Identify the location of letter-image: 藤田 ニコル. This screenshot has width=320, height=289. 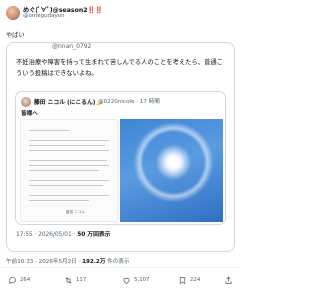
(69, 170).